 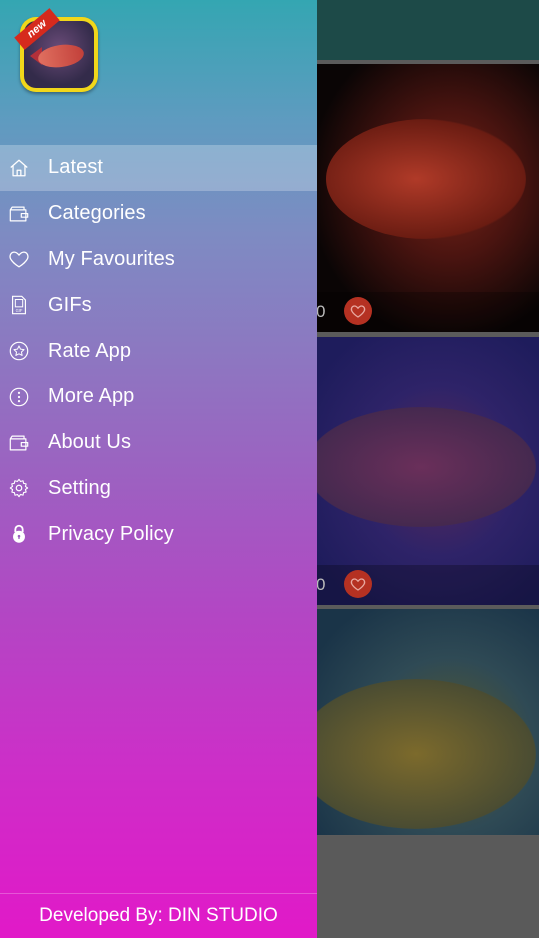 What do you see at coordinates (19, 305) in the screenshot?
I see `gif-file-icon: GIF` at bounding box center [19, 305].